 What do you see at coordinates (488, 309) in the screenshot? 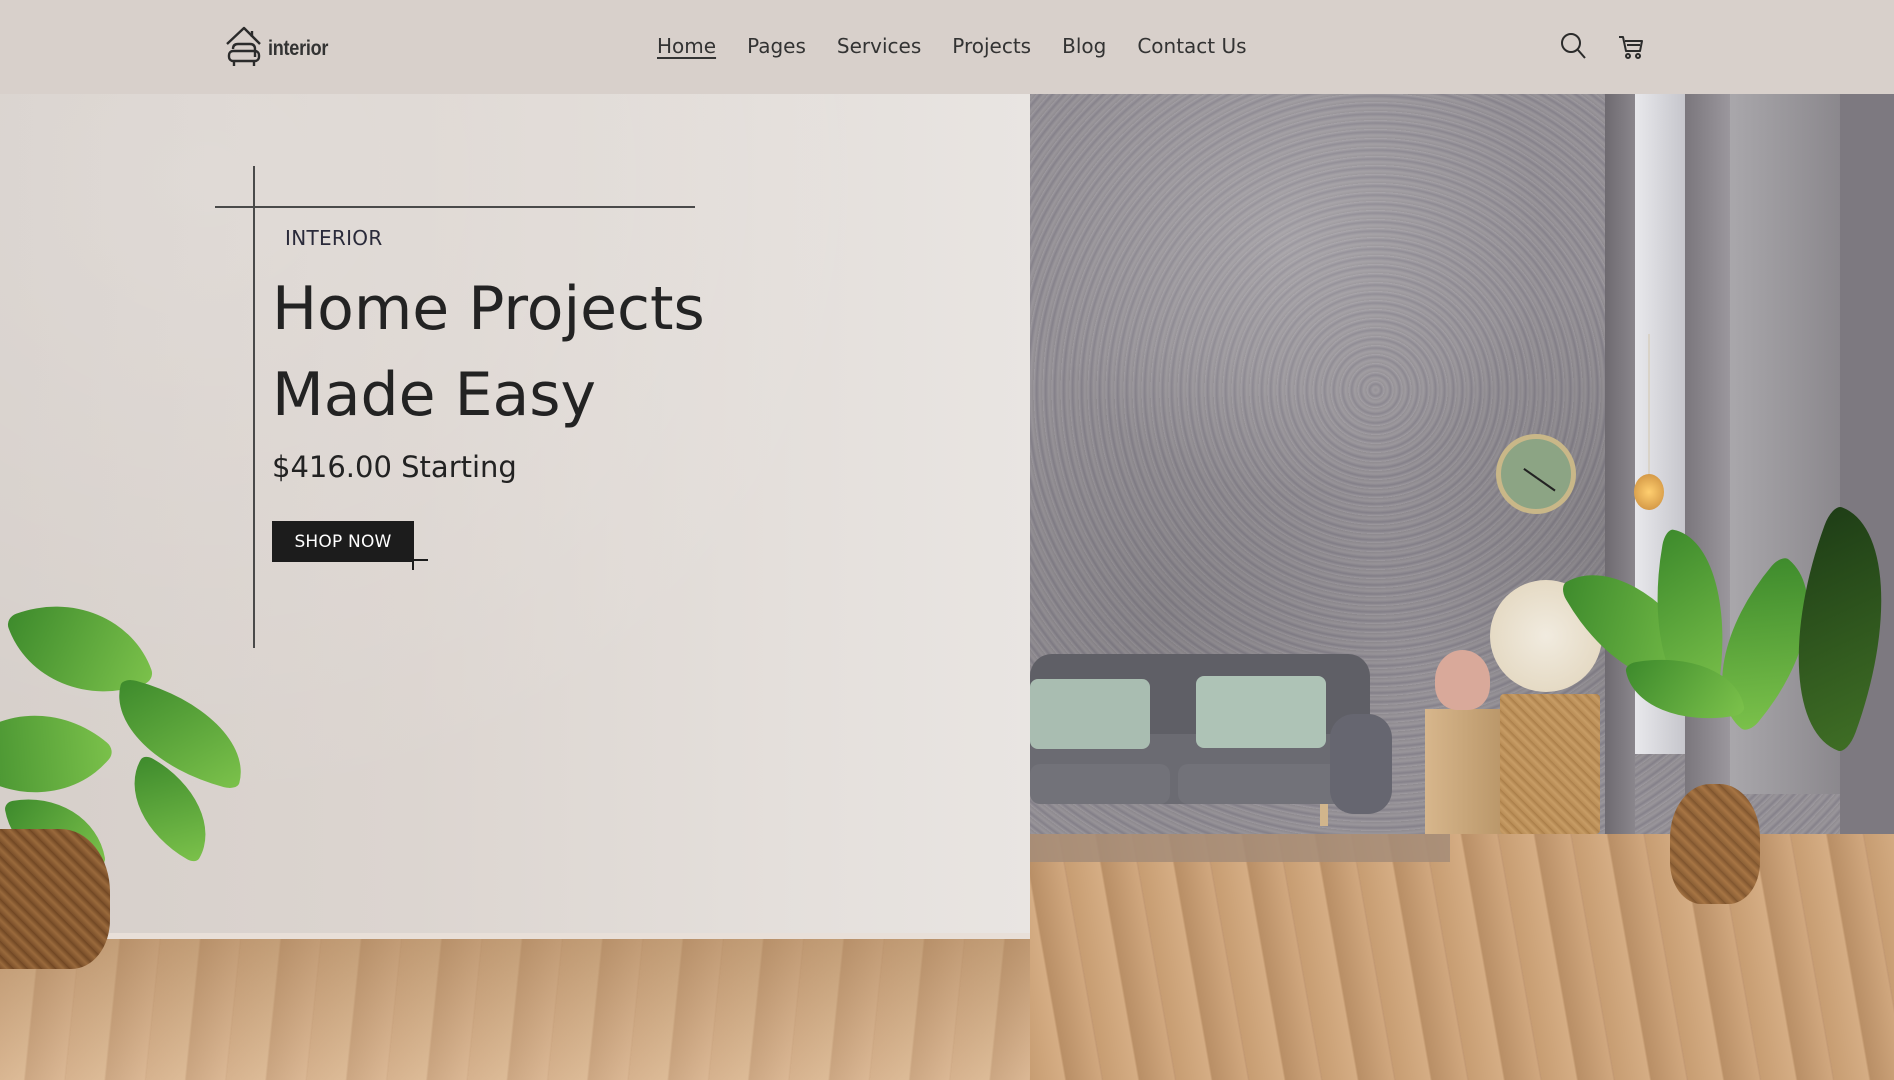
I see `hero-title-line: Home Projects` at bounding box center [488, 309].